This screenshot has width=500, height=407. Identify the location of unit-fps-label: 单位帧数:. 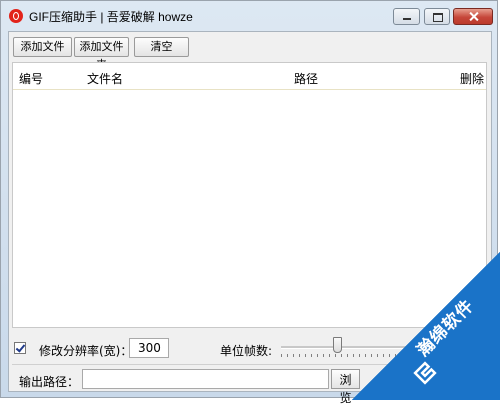
(246, 351).